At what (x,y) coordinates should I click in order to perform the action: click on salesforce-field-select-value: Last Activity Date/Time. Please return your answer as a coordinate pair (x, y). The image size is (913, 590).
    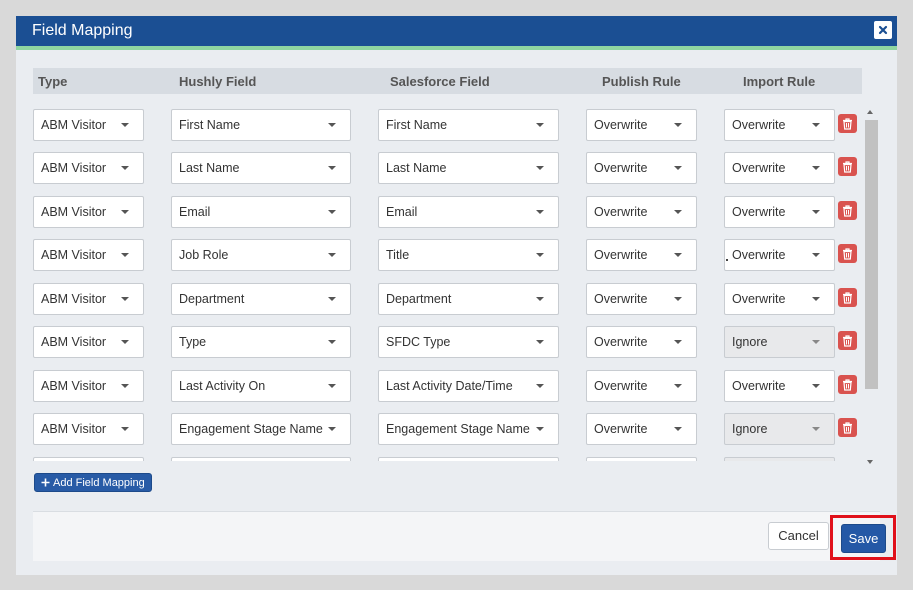
    Looking at the image, I should click on (449, 386).